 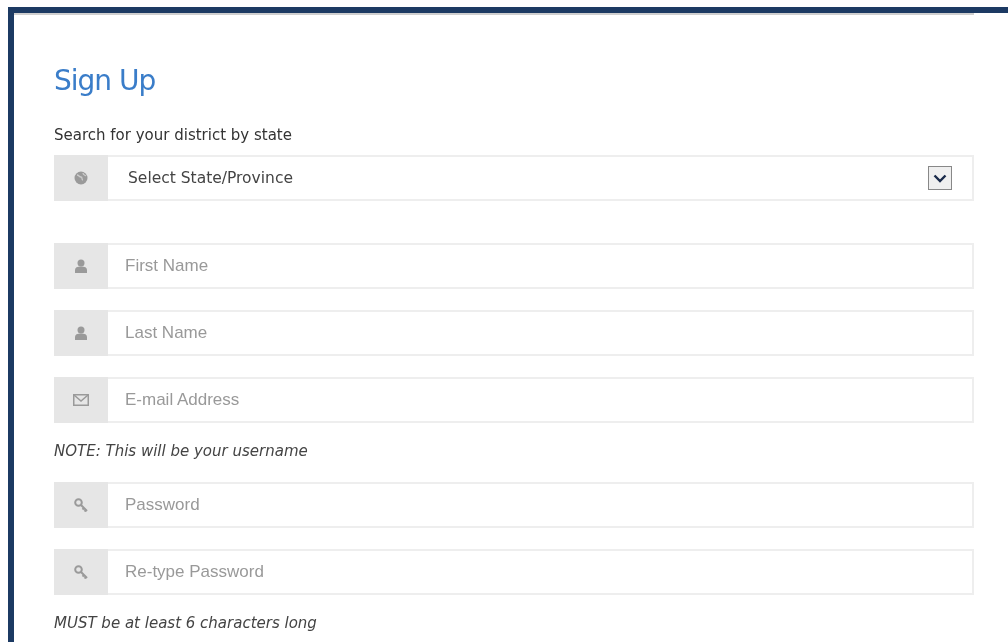 What do you see at coordinates (541, 333) in the screenshot?
I see `name-field: Last Name` at bounding box center [541, 333].